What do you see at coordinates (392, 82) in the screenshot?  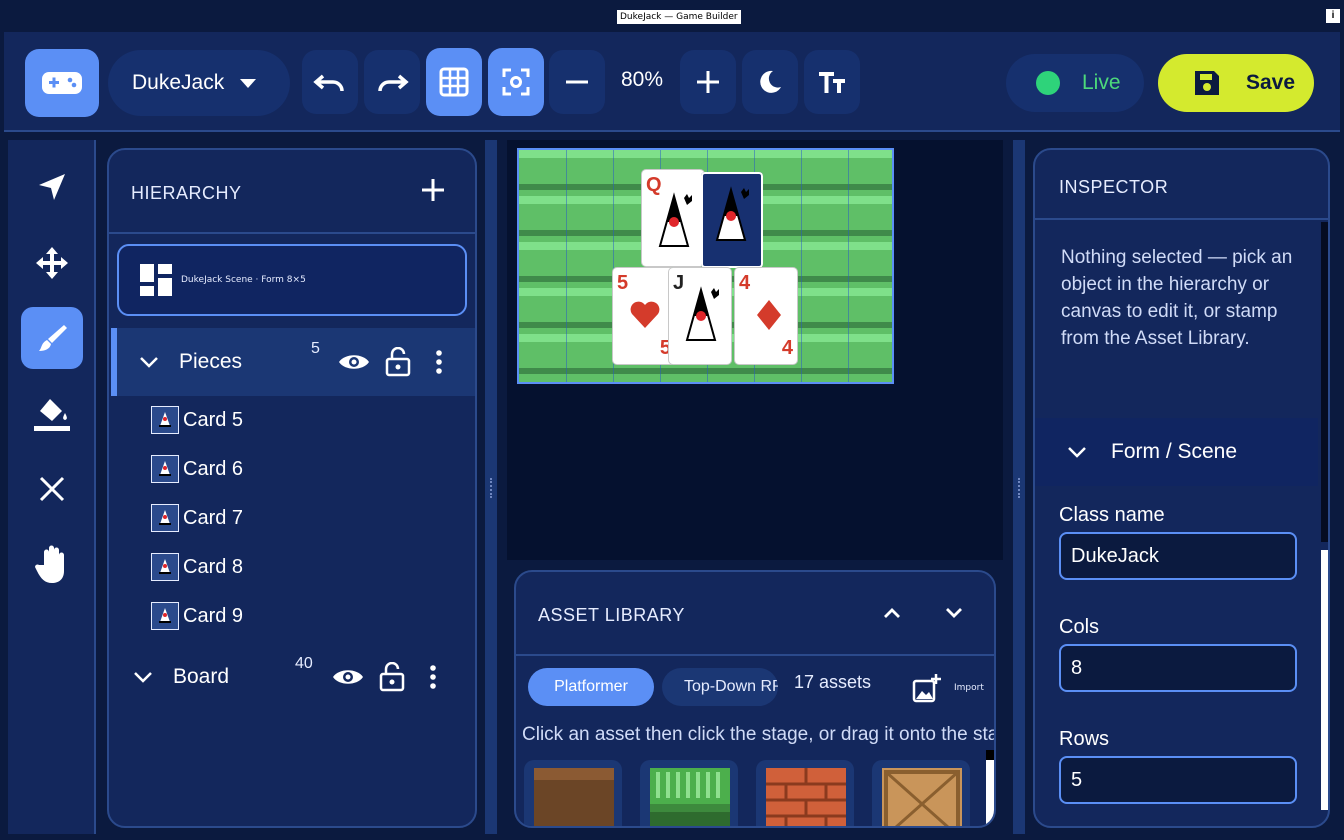 I see `redo-icon` at bounding box center [392, 82].